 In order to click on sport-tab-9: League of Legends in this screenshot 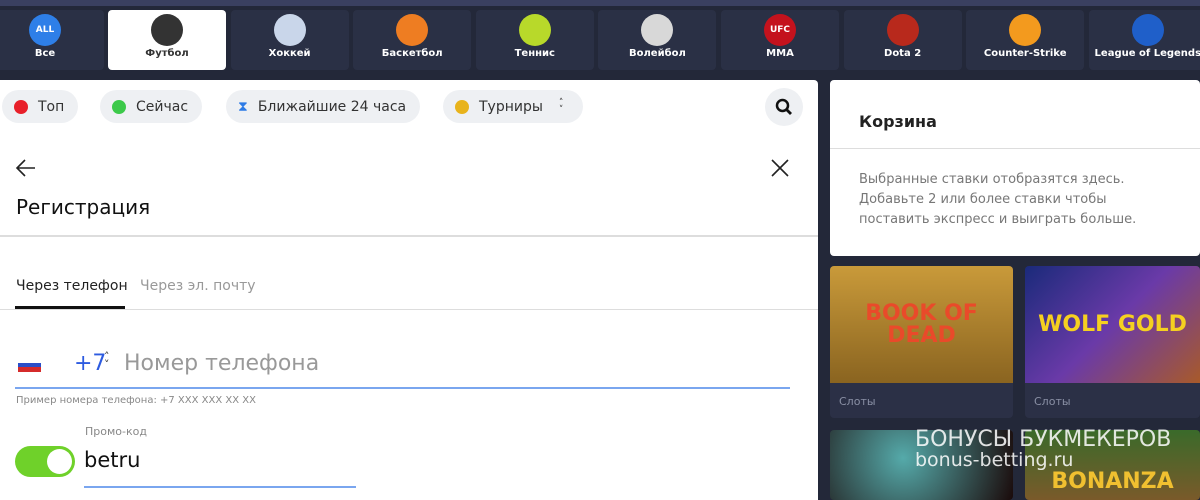, I will do `click(1144, 40)`.